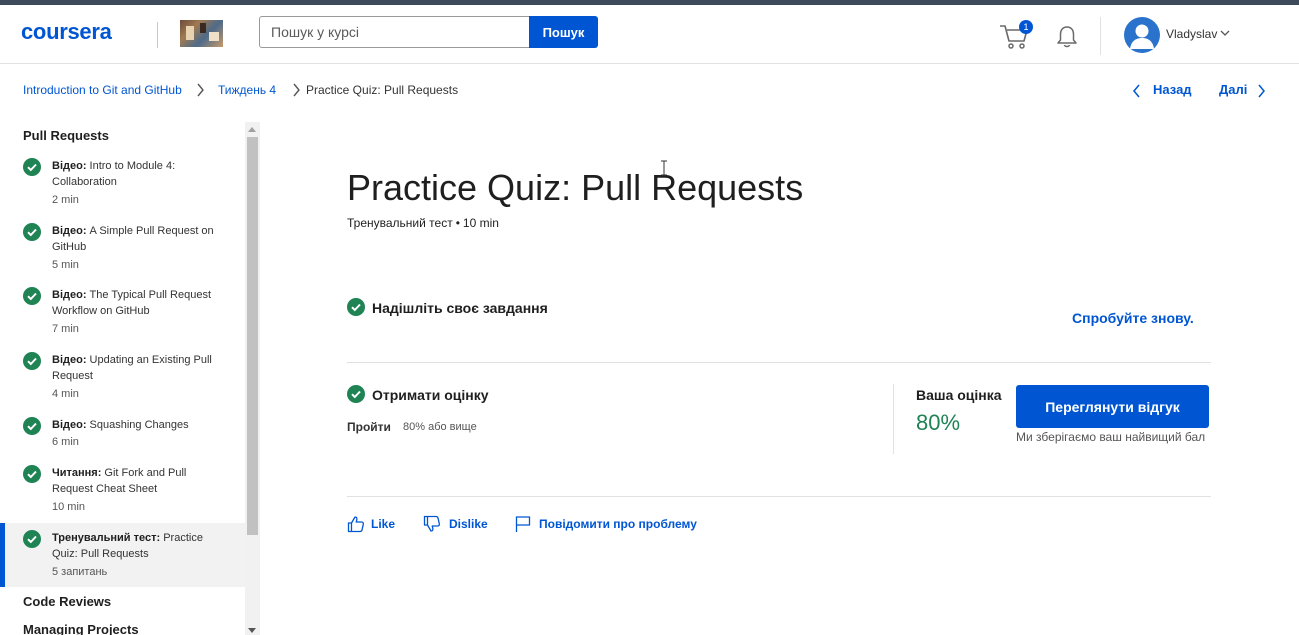 This screenshot has height=635, width=1299. What do you see at coordinates (102, 90) in the screenshot?
I see `breadcrumb-course-link: Introduction to Git and GitHub` at bounding box center [102, 90].